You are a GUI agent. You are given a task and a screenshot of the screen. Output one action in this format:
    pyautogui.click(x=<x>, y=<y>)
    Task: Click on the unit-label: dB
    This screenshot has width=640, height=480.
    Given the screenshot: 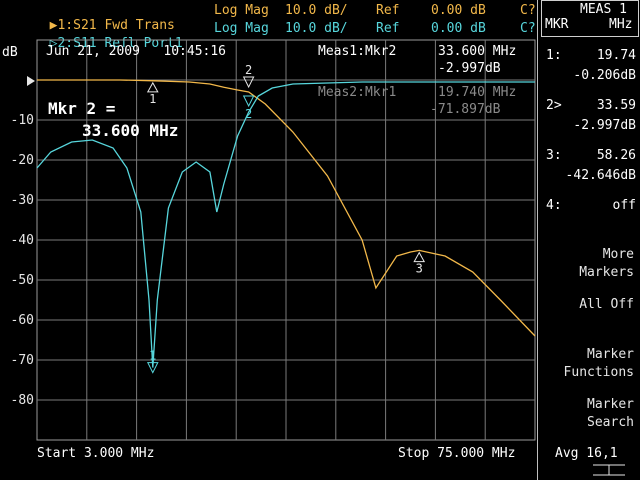 What is the action you would take?
    pyautogui.click(x=10, y=52)
    